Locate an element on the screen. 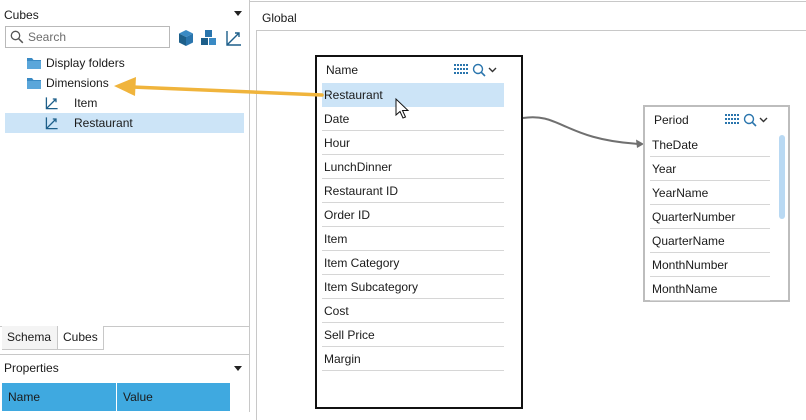 Image resolution: width=806 pixels, height=420 pixels. field-restaurant-id: Restaurant ID is located at coordinates (413, 191).